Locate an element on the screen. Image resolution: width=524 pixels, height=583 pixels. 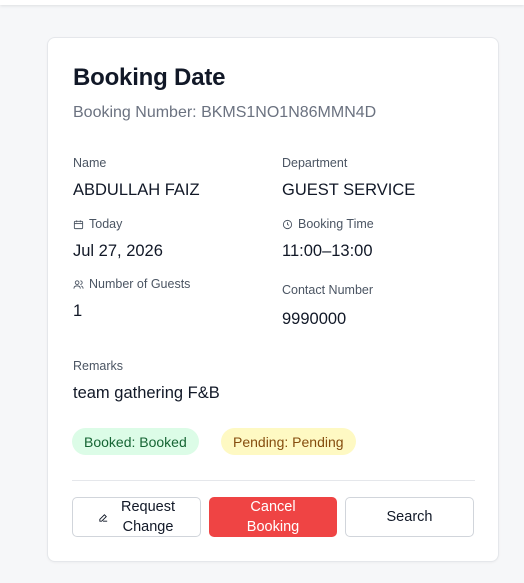
time-field: Booking Time 11:00–13:00 is located at coordinates (328, 238).